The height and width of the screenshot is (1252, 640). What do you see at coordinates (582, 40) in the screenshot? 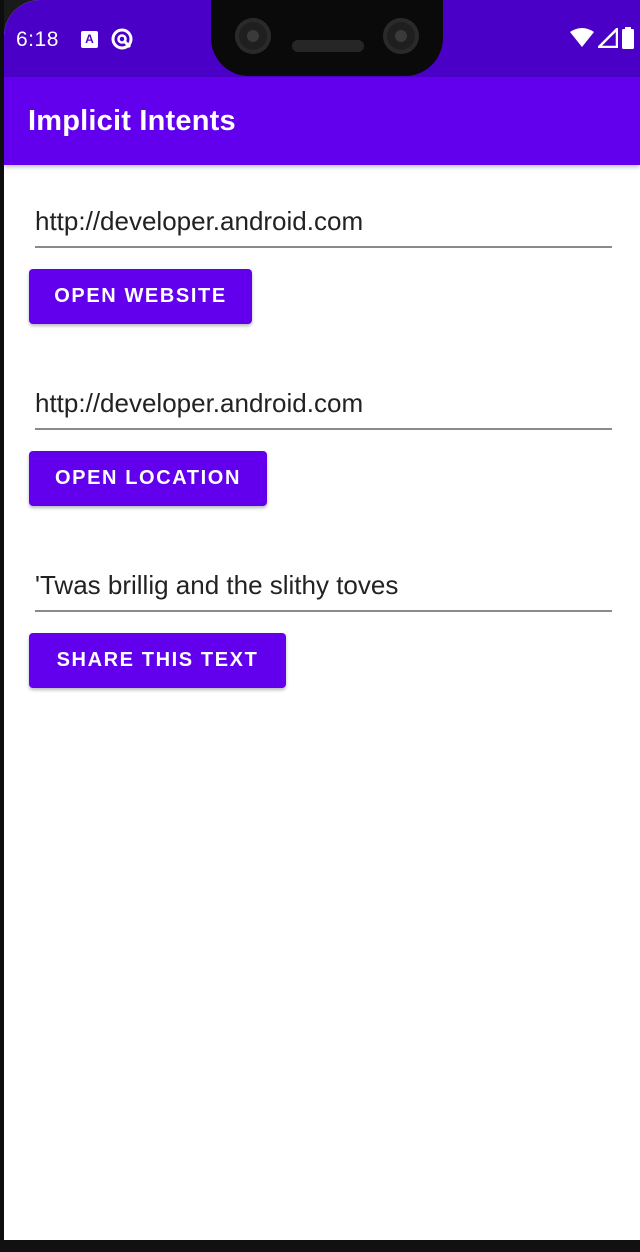
I see `wifi-icon` at bounding box center [582, 40].